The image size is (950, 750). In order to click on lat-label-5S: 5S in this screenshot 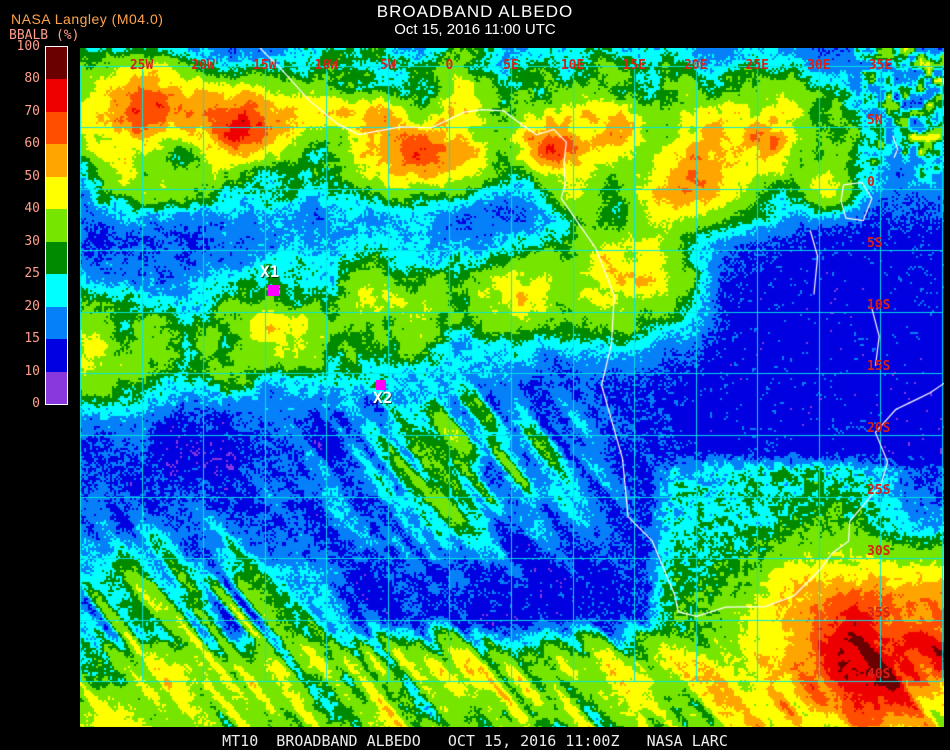, I will do `click(875, 244)`.